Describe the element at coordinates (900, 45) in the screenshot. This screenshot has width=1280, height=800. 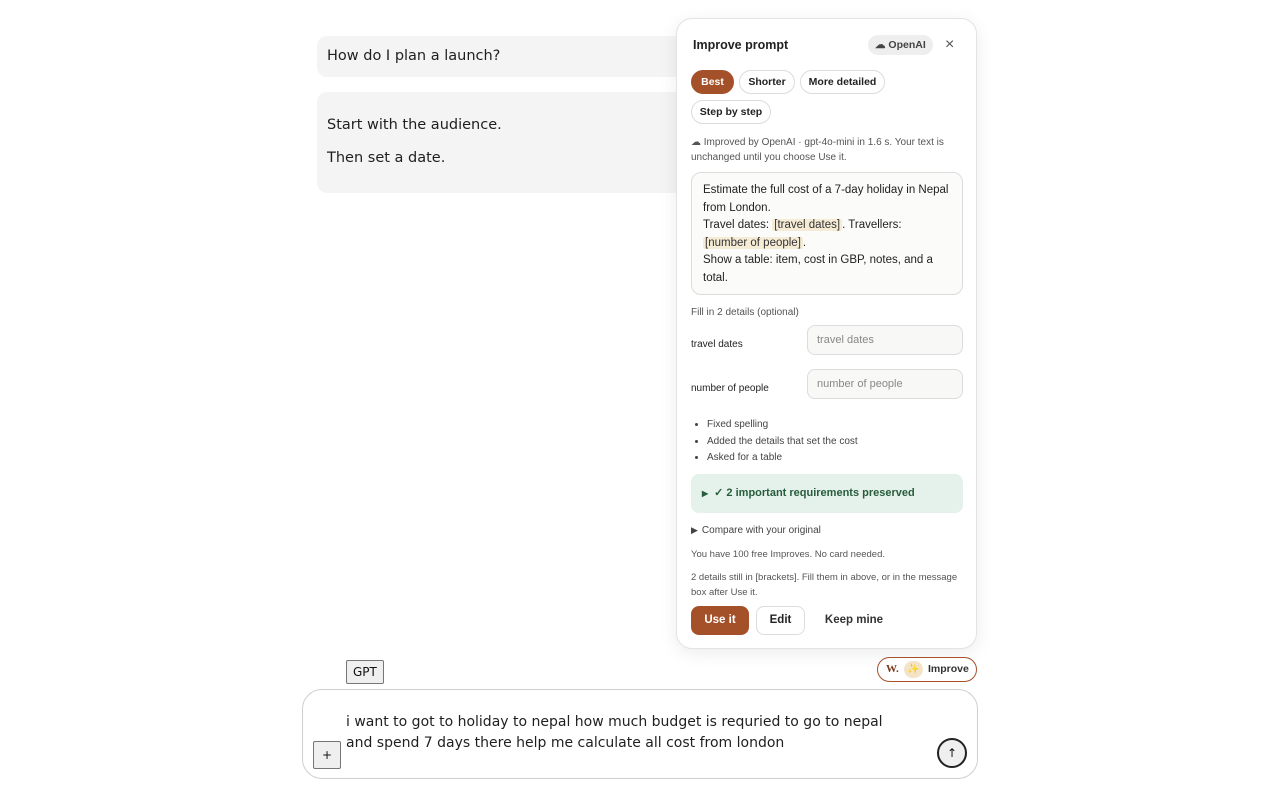
I see `provider-badge: ☁ OpenAI` at that location.